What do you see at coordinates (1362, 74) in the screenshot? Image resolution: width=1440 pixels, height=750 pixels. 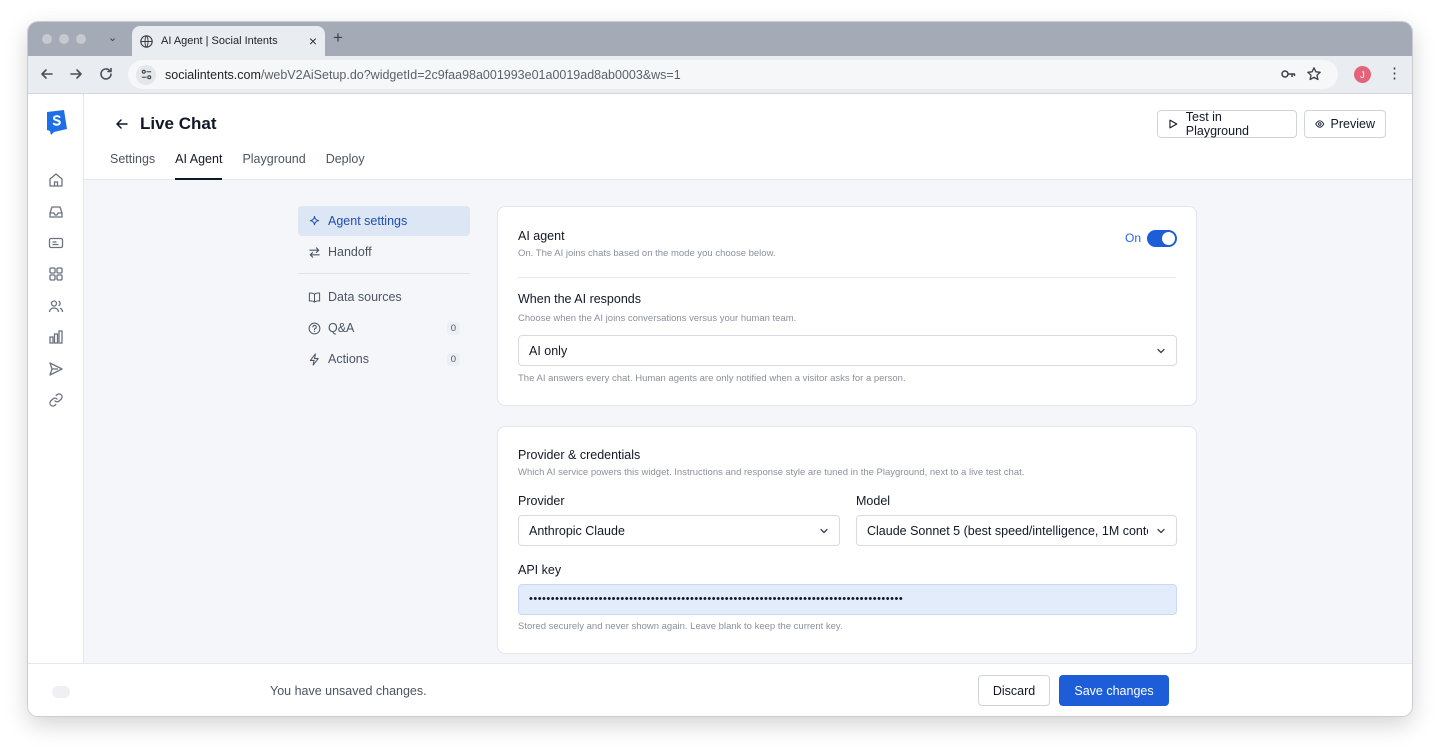 I see `profile-avatar: J` at bounding box center [1362, 74].